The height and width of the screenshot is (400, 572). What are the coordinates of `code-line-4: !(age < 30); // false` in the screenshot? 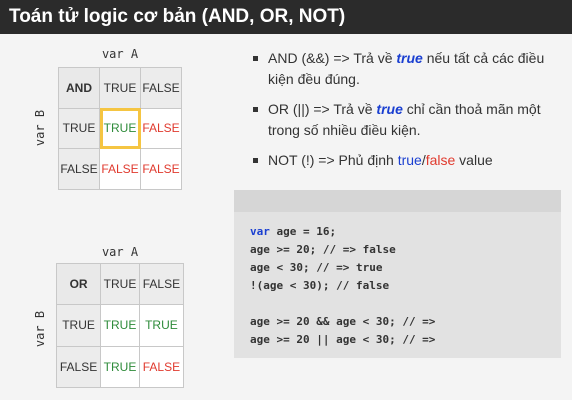 It's located at (320, 285).